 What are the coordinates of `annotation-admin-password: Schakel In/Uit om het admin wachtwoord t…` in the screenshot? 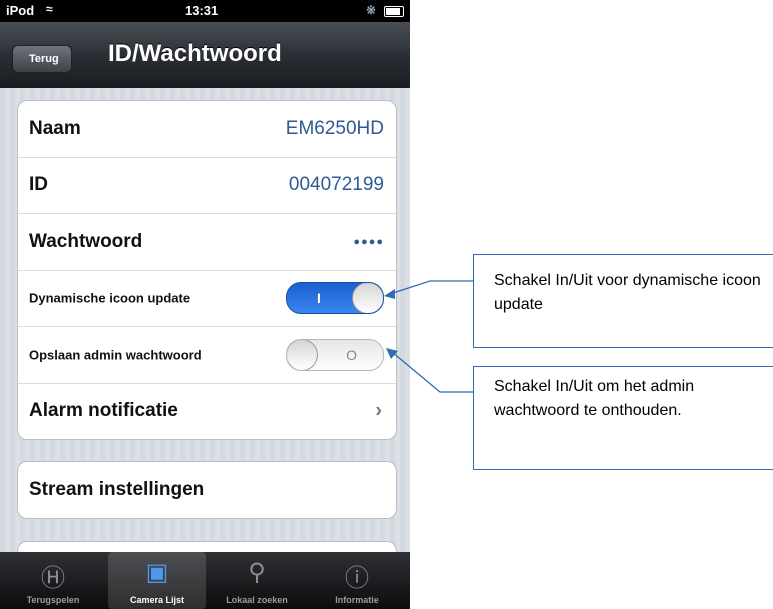 It's located at (623, 418).